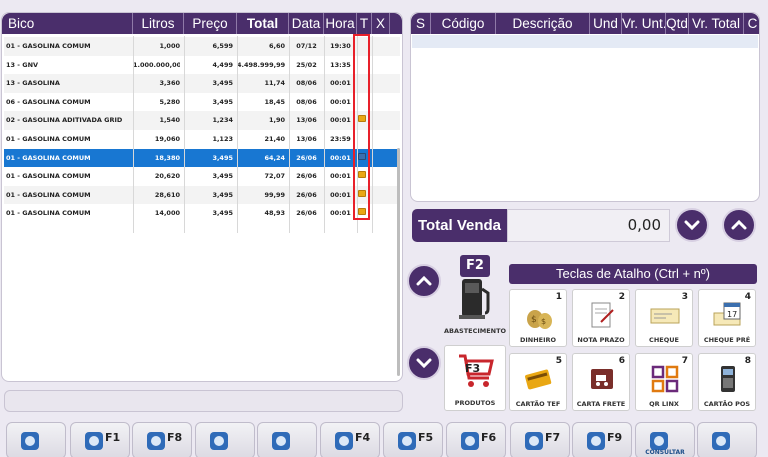 This screenshot has height=457, width=768. What do you see at coordinates (621, 297) in the screenshot?
I see `tile-number: 2` at bounding box center [621, 297].